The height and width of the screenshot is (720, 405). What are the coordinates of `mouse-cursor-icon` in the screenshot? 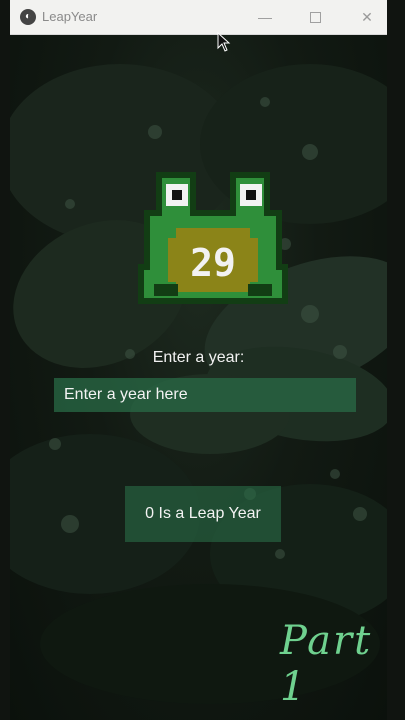 It's located at (224, 42).